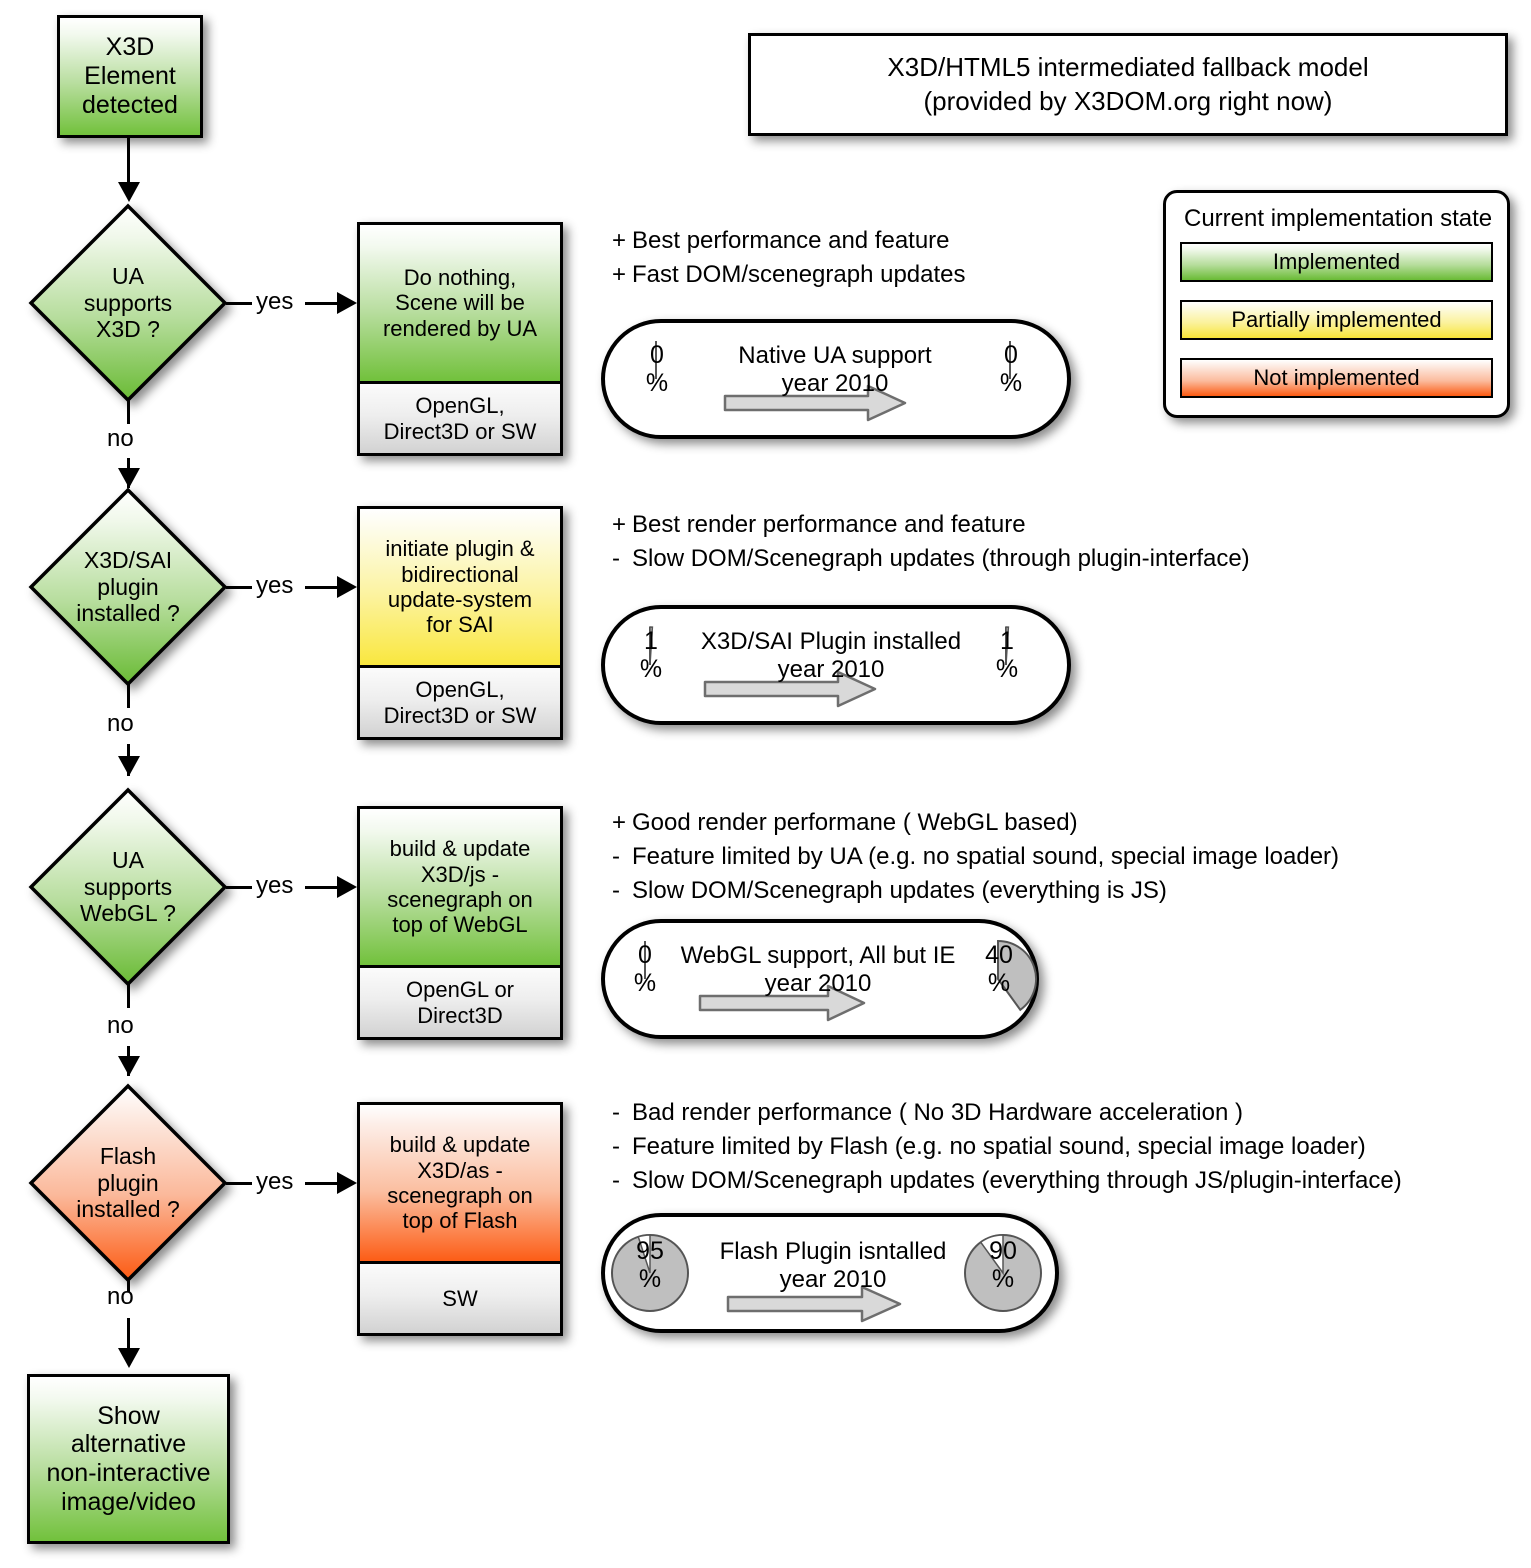 The image size is (1531, 1568). Describe the element at coordinates (460, 328) in the screenshot. I see `action-line3: rendered by UA` at that location.